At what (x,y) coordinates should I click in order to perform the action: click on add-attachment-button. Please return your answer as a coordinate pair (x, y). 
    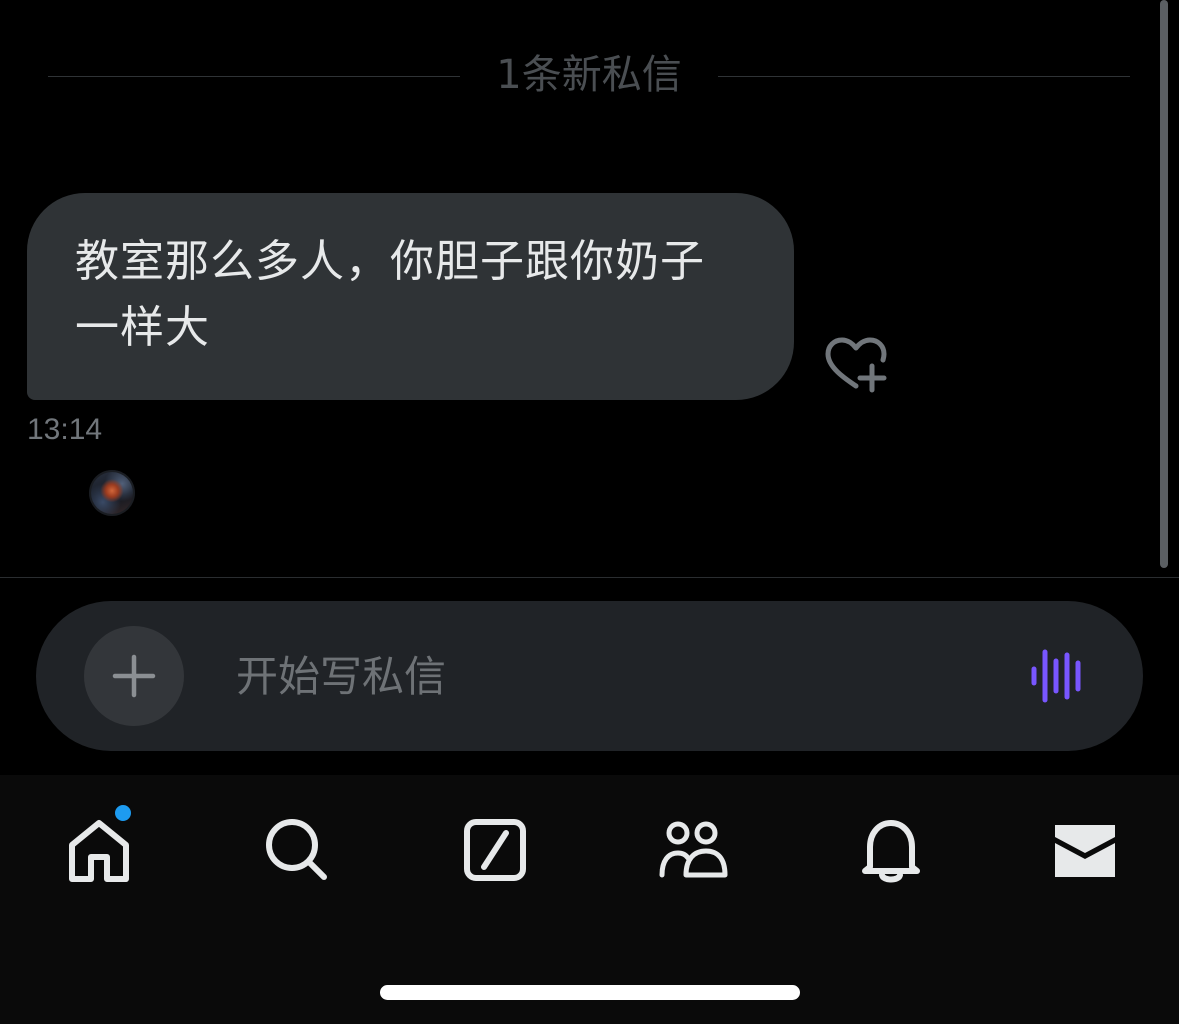
    Looking at the image, I should click on (134, 676).